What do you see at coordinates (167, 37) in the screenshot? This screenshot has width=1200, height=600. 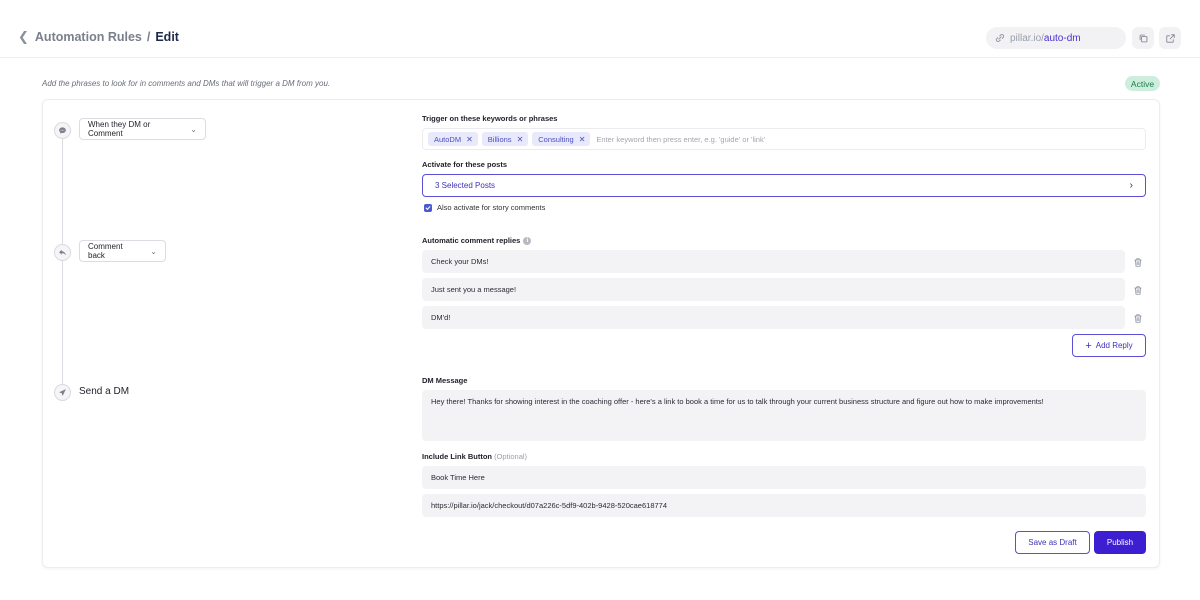 I see `breadcrumb-current: Edit` at bounding box center [167, 37].